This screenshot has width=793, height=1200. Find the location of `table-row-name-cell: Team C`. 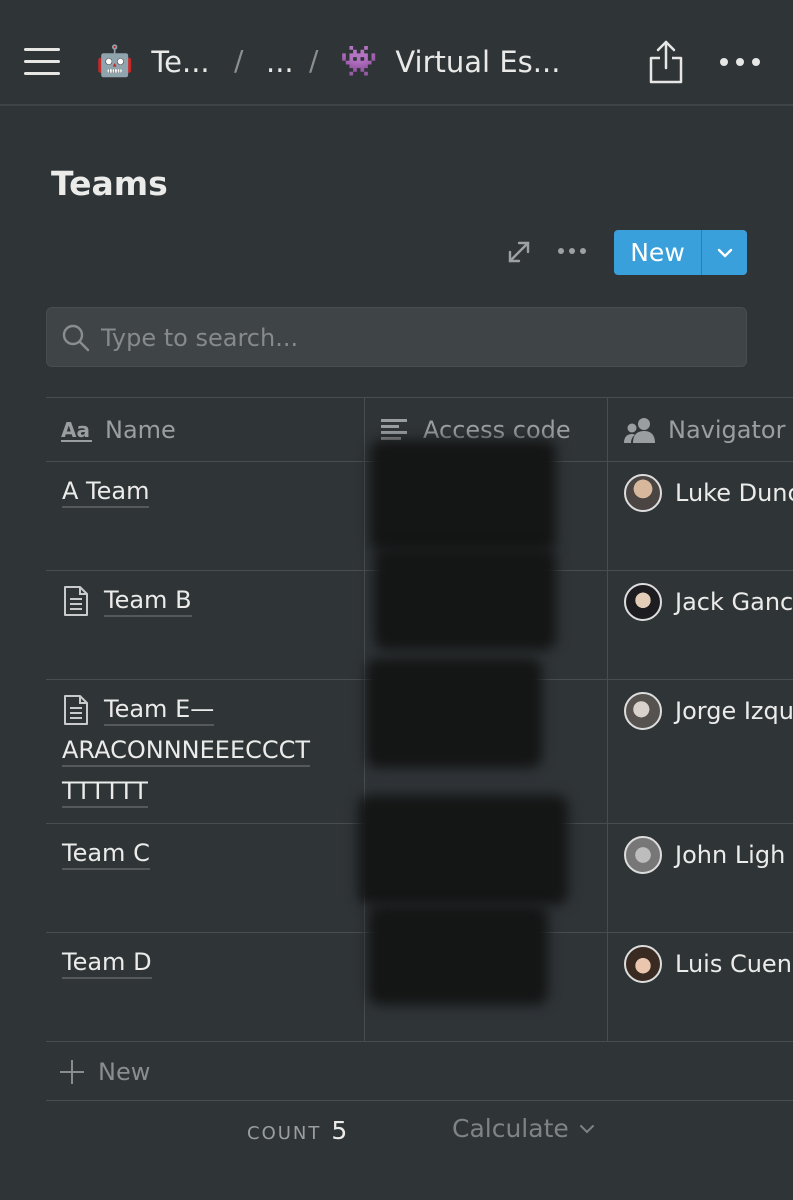

table-row-name-cell: Team C is located at coordinates (106, 853).